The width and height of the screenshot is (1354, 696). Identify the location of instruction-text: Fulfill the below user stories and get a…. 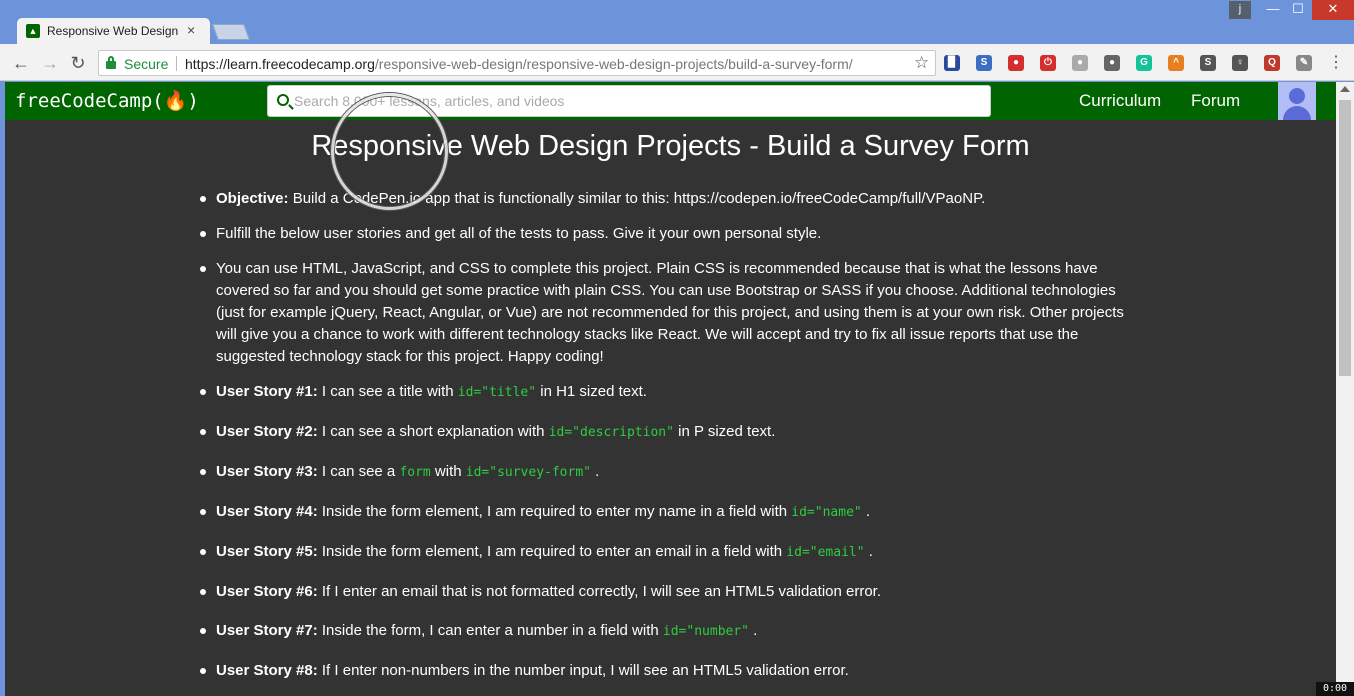
(519, 233).